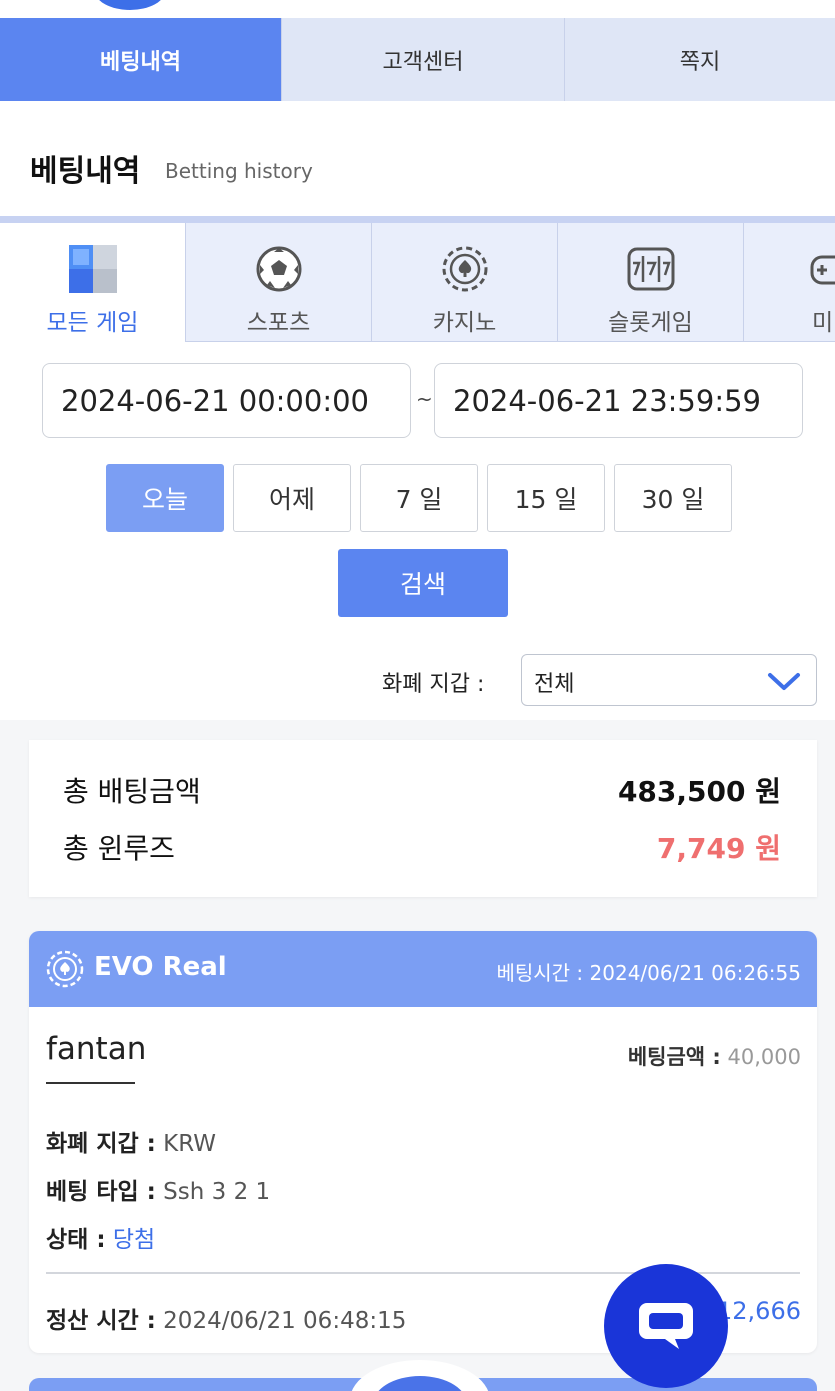 This screenshot has height=1391, width=835. Describe the element at coordinates (822, 270) in the screenshot. I see `gamepad-icon` at that location.